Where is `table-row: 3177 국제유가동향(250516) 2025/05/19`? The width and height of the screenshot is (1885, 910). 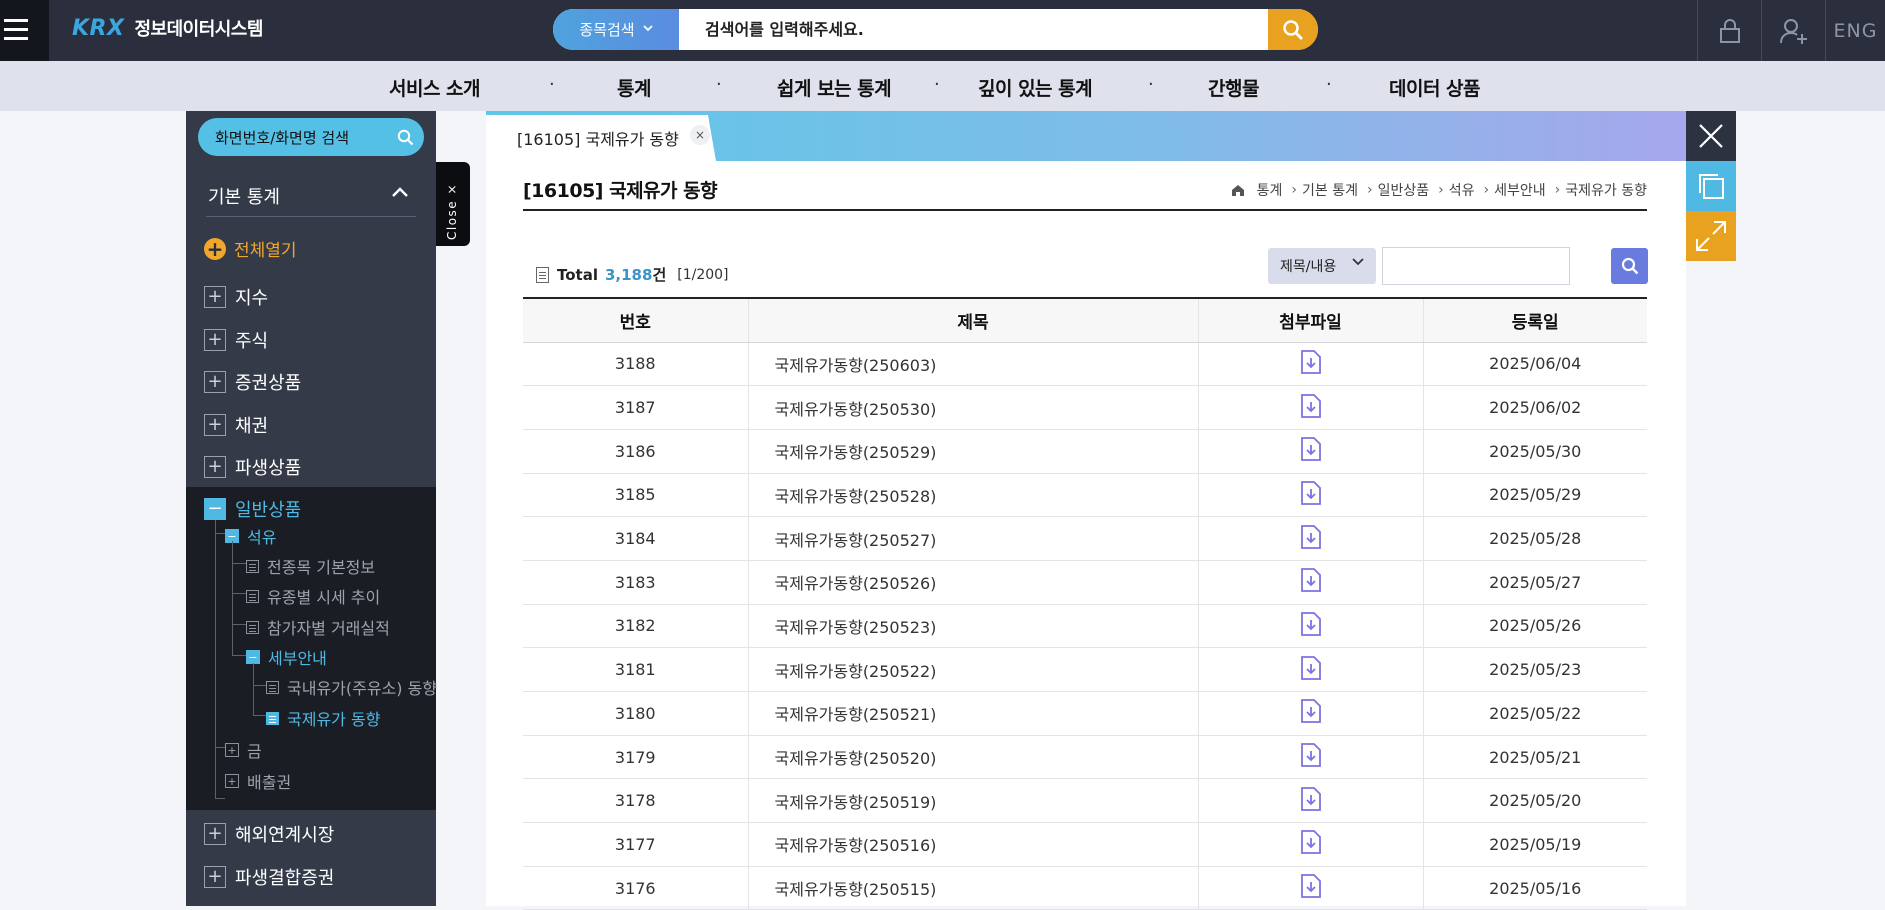 table-row: 3177 국제유가동향(250516) 2025/05/19 is located at coordinates (1085, 844).